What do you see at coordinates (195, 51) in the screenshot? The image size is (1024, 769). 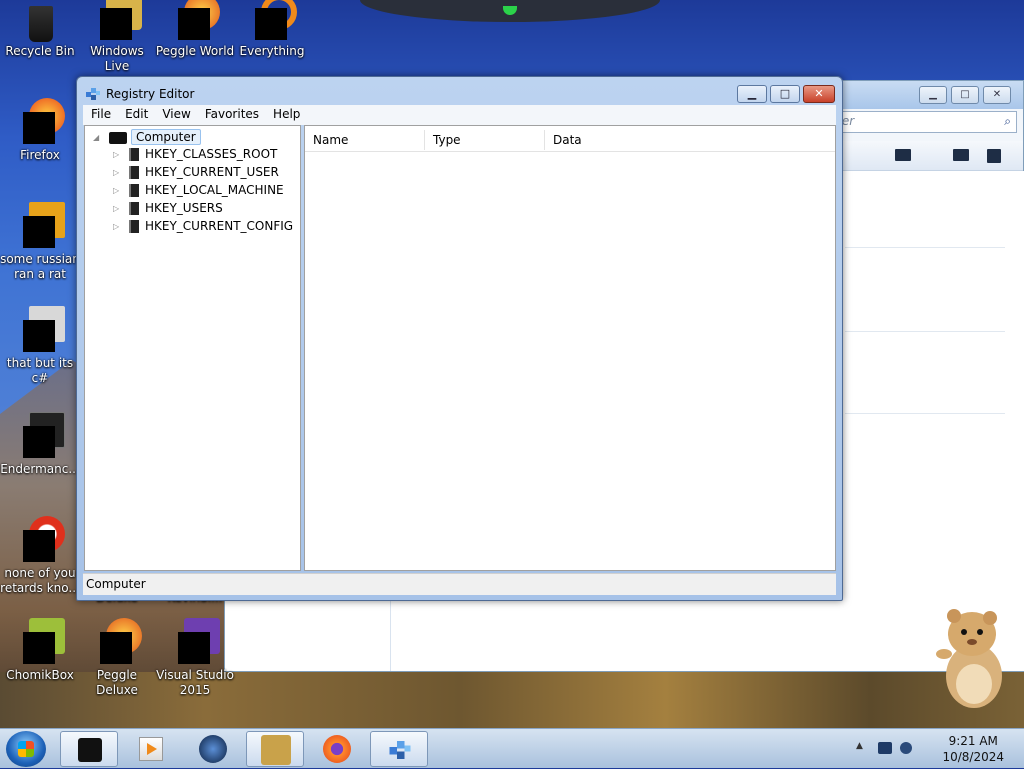 I see `desktop-icon-label: Peggle World` at bounding box center [195, 51].